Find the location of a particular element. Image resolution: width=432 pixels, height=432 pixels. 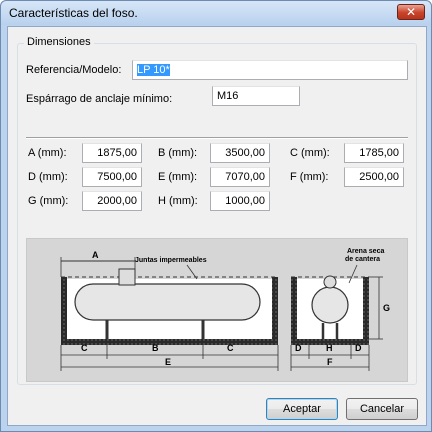

dim-label-d-right: D is located at coordinates (358, 348).